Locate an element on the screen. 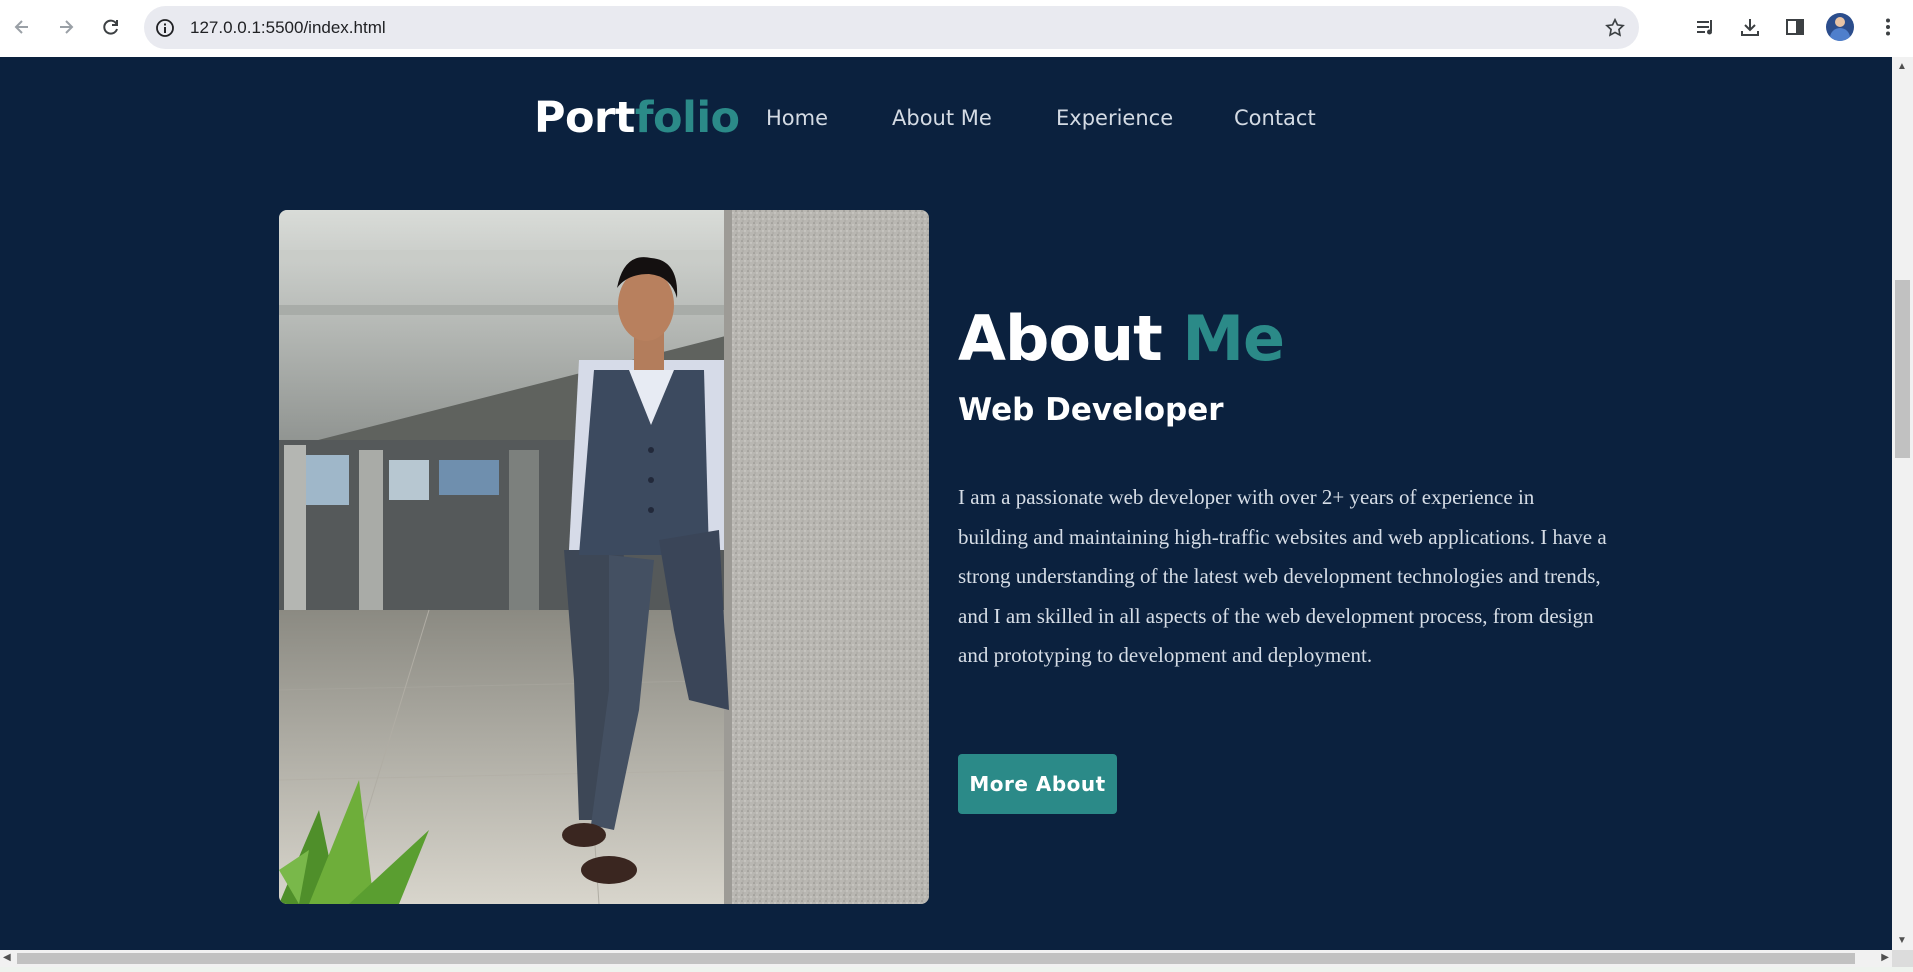 Image resolution: width=1913 pixels, height=972 pixels. address-bar: 127.0.0.1:5500/index.html is located at coordinates (891, 27).